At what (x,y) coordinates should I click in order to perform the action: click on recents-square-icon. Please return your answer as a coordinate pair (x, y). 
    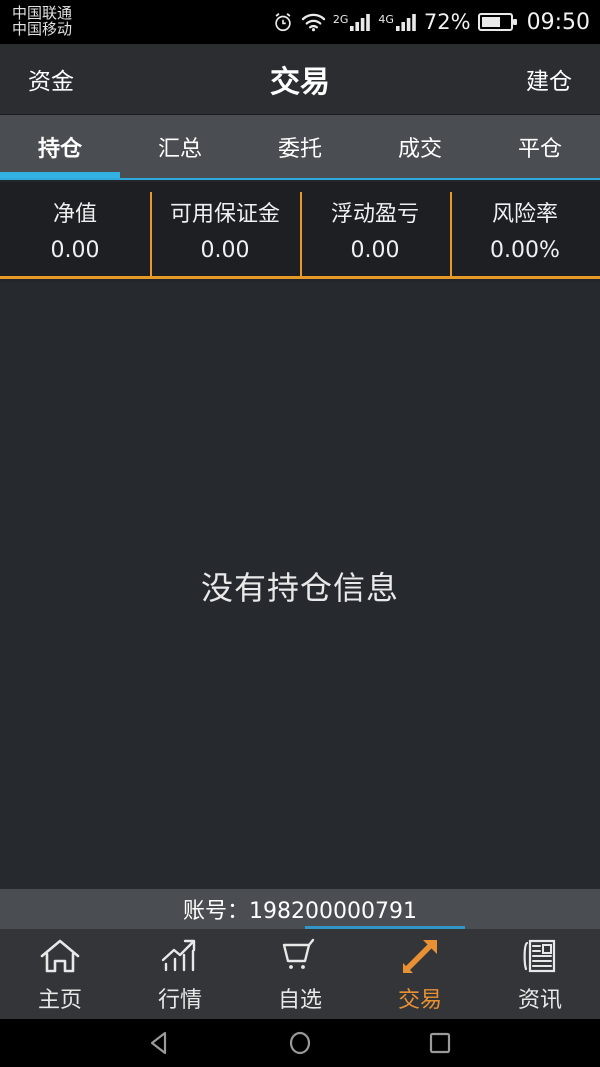
    Looking at the image, I should click on (440, 1043).